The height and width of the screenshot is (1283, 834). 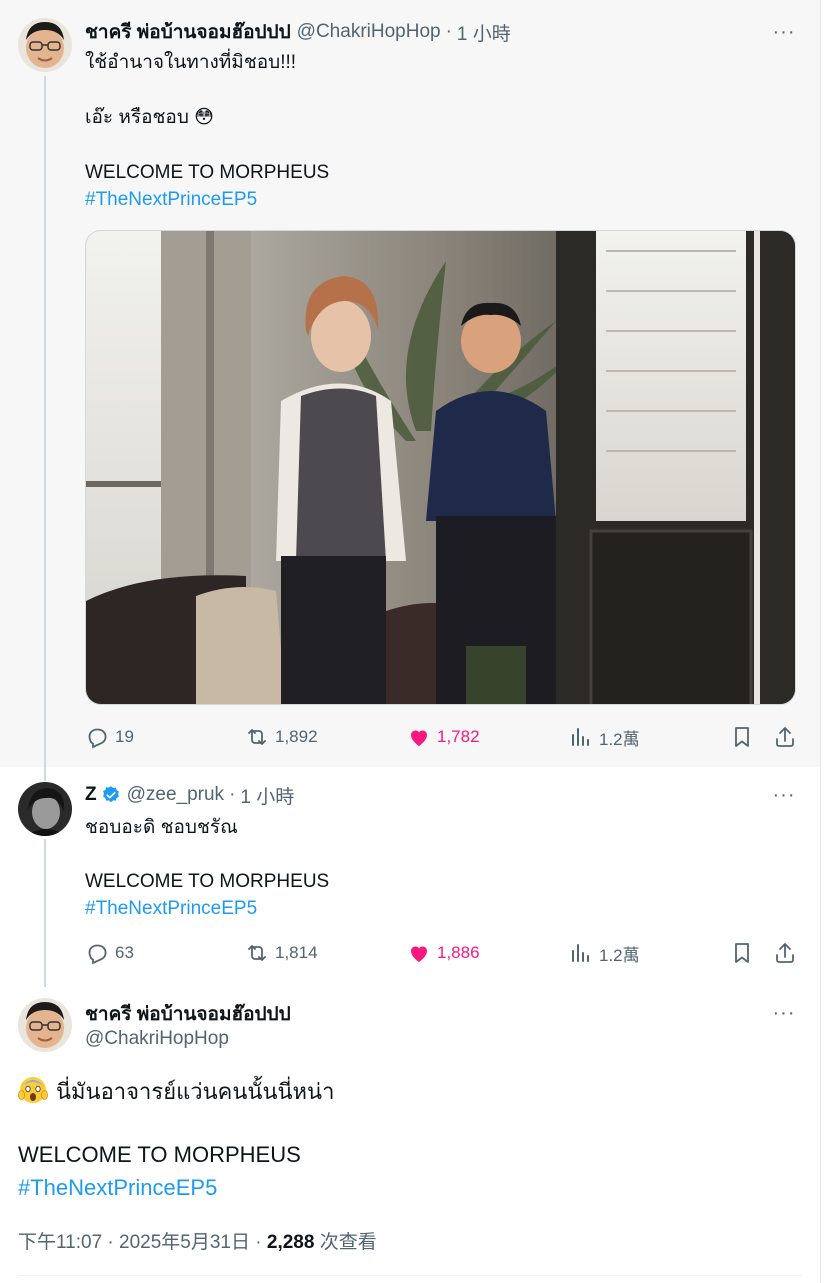 I want to click on tweet-text-line: ชอบอะดิ ชอบชรัณ, so click(x=161, y=827).